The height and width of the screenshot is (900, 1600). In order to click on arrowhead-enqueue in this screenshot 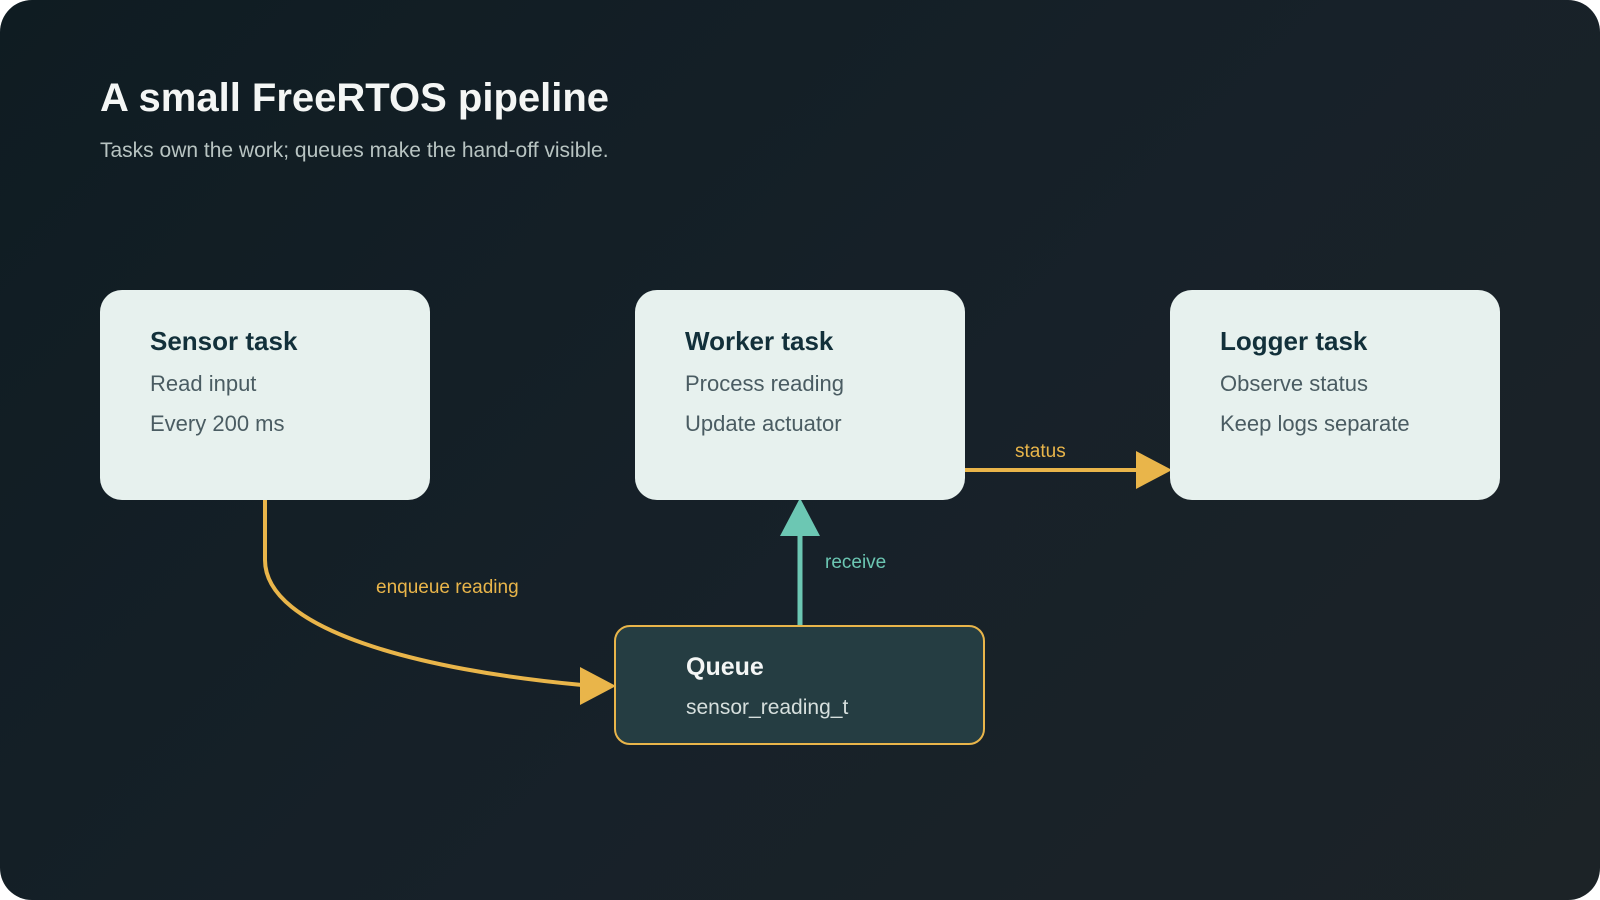, I will do `click(598, 686)`.